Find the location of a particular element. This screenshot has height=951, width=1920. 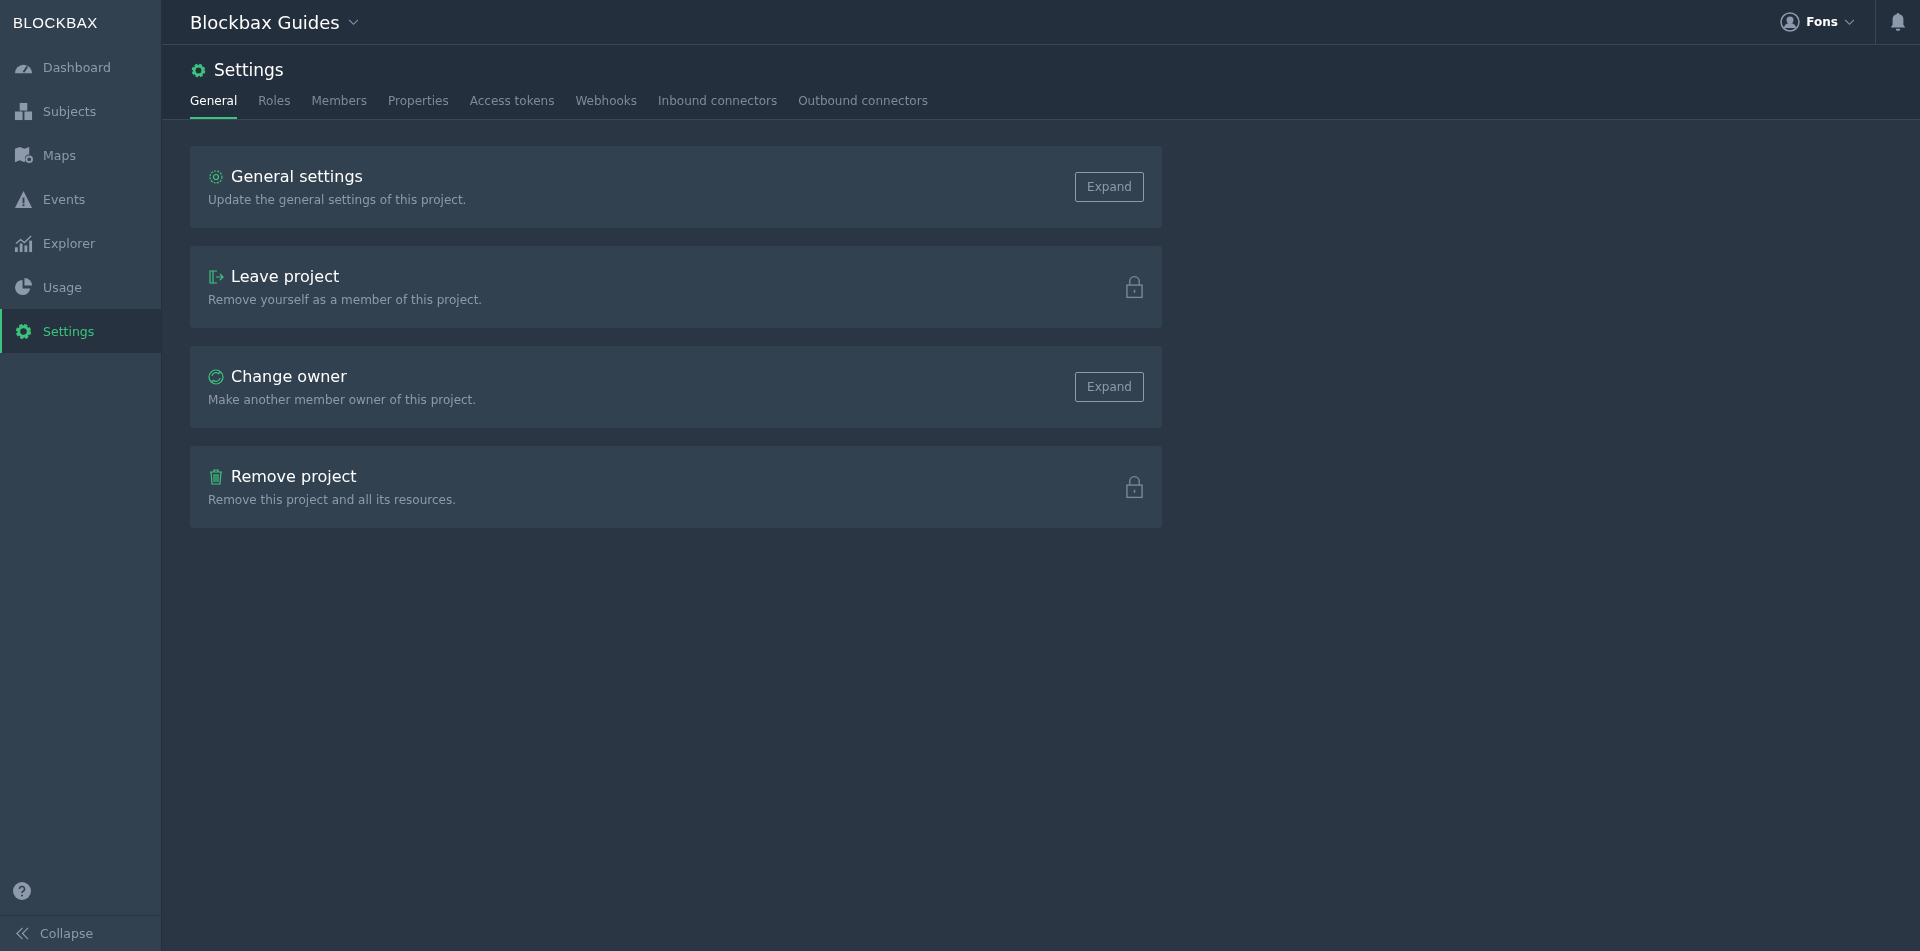

card-title: Change owner is located at coordinates (289, 376).